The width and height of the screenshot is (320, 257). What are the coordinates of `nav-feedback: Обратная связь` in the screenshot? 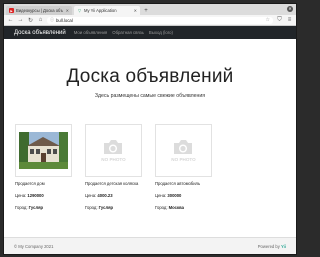 It's located at (128, 32).